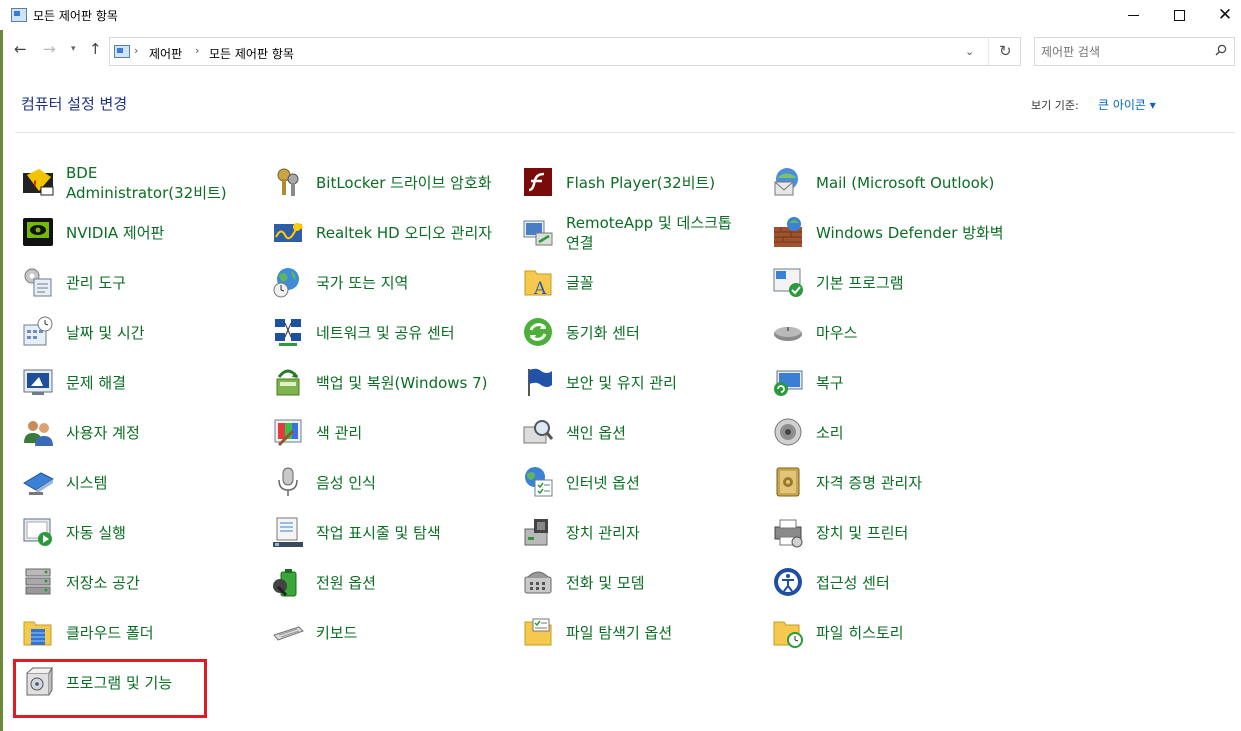 The width and height of the screenshot is (1241, 731). Describe the element at coordinates (73, 49) in the screenshot. I see `chevron-down-icon: ▾` at that location.